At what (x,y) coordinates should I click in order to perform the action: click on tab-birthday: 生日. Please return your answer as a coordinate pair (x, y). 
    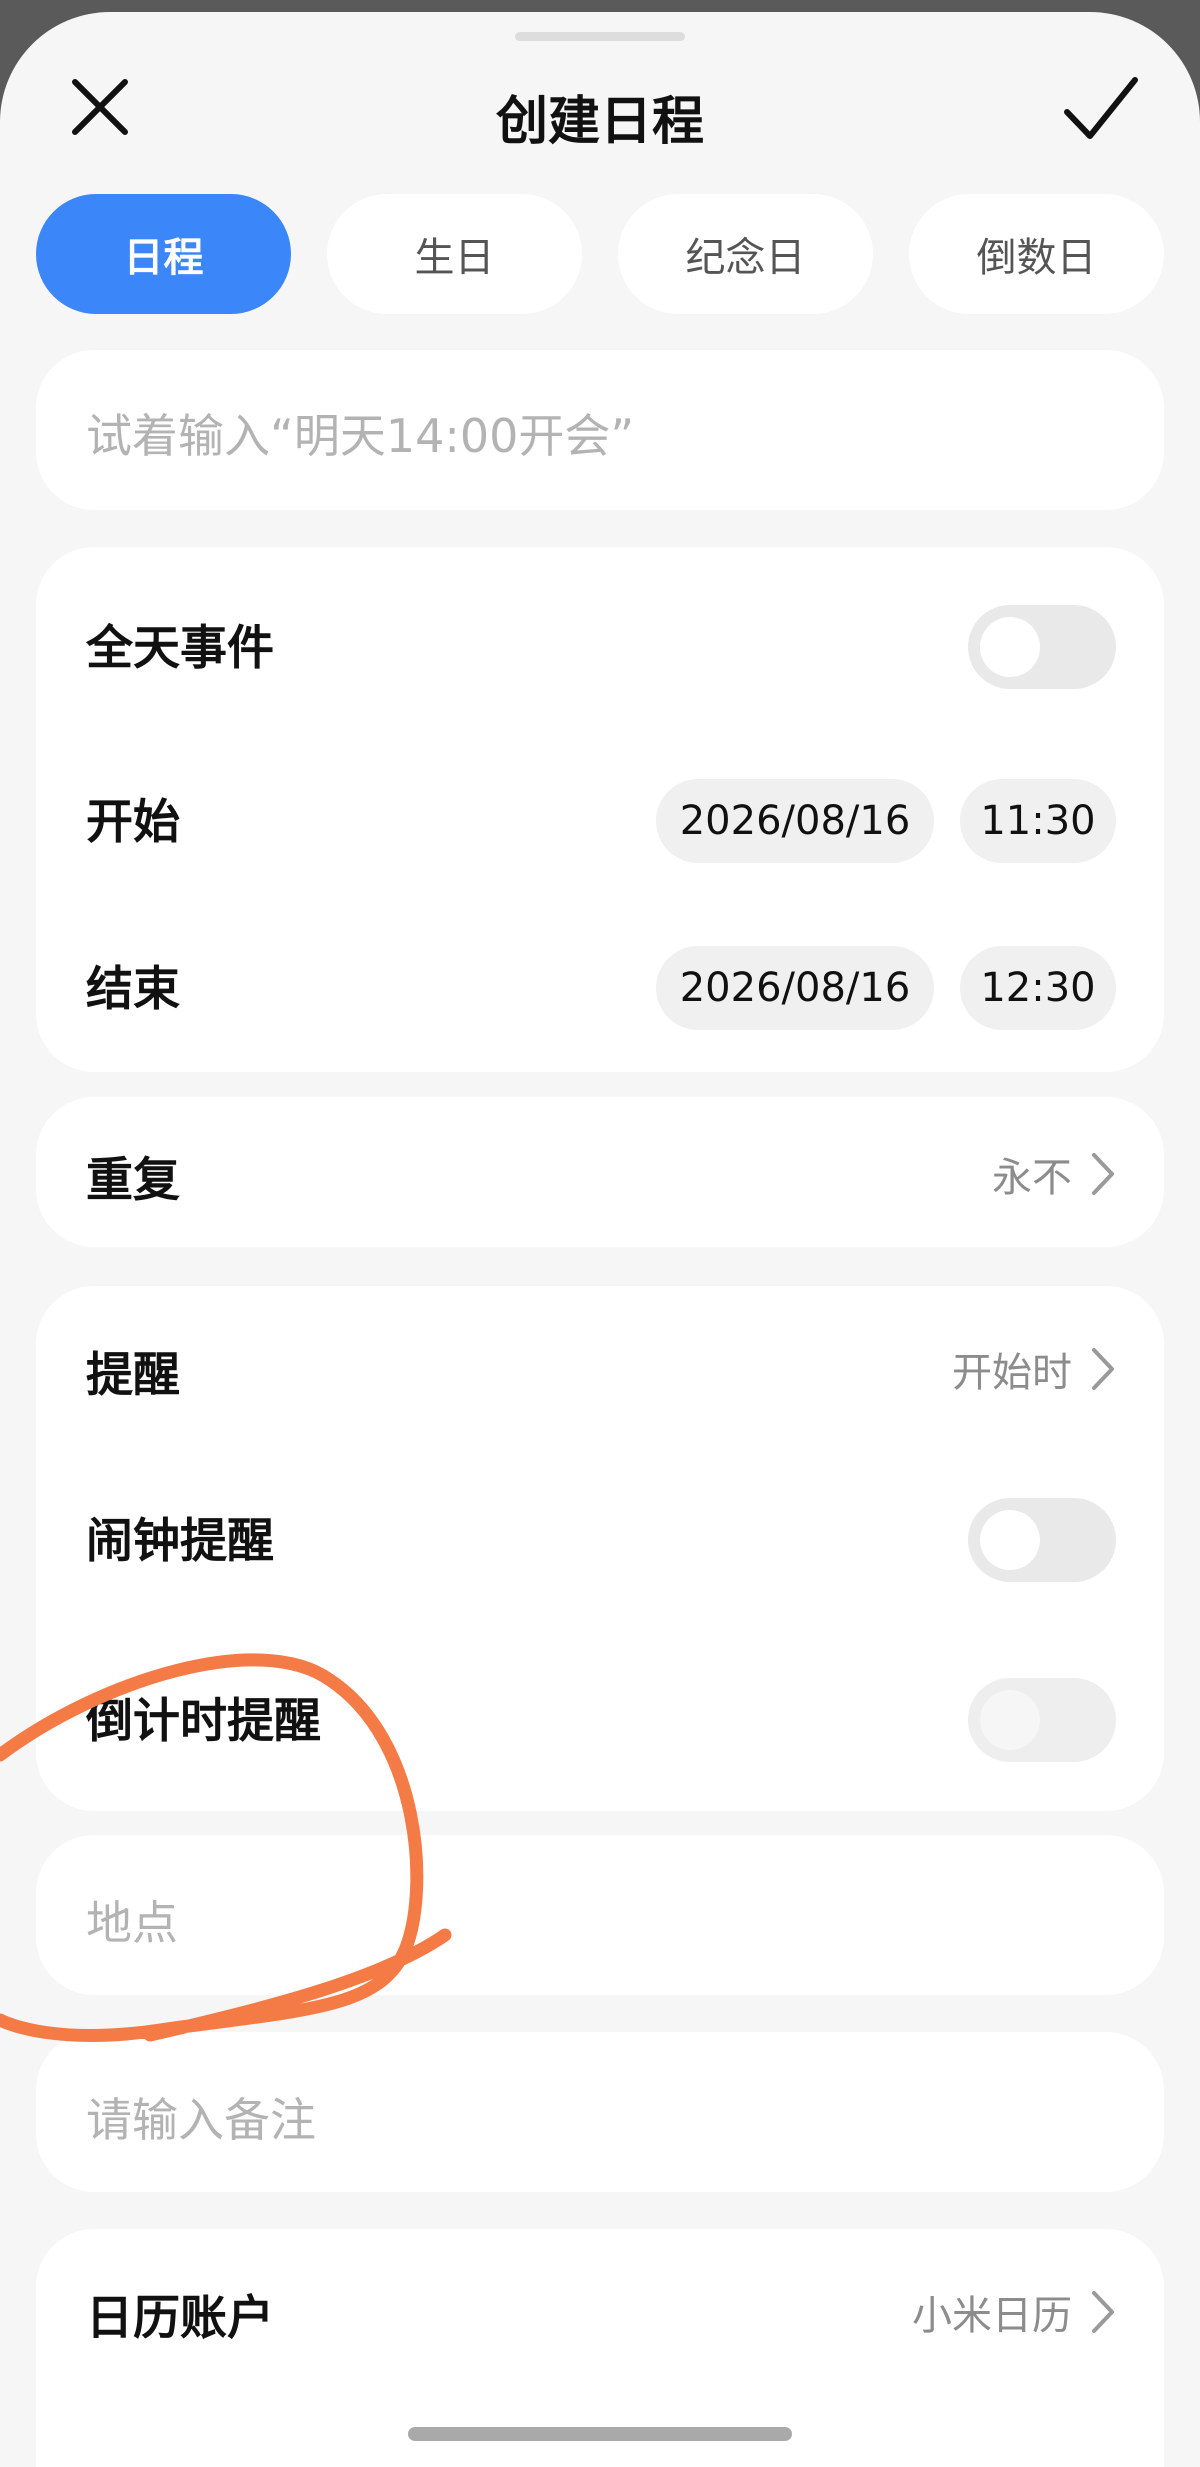
    Looking at the image, I should click on (454, 254).